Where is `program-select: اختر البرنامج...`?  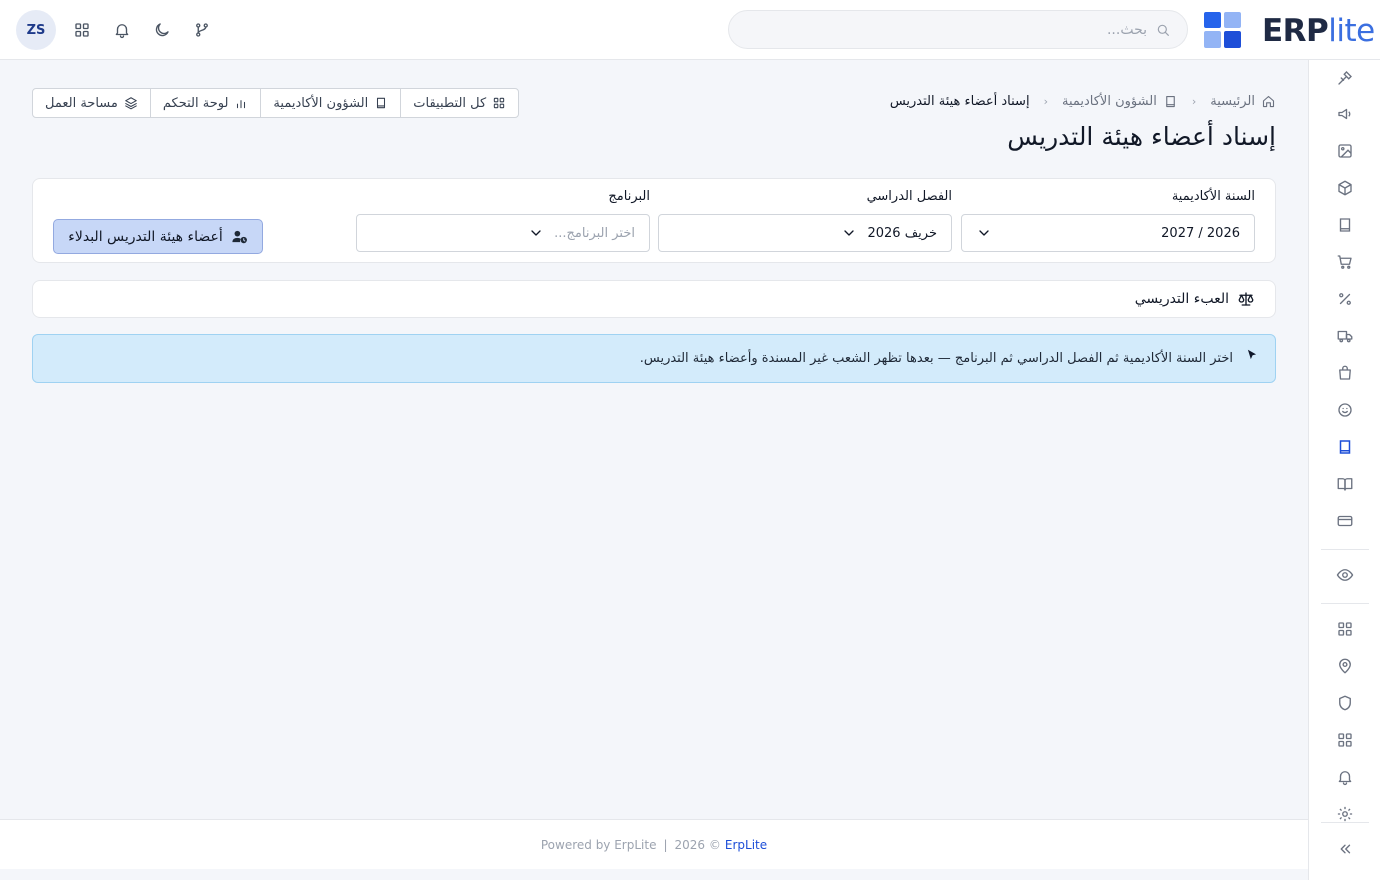
program-select: اختر البرنامج... is located at coordinates (503, 233).